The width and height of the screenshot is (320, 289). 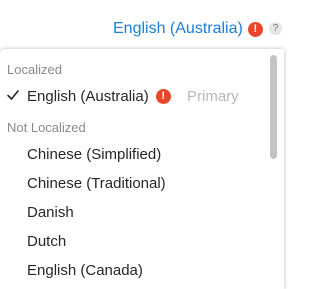 I want to click on menu-item-danish: Danish, so click(x=131, y=212).